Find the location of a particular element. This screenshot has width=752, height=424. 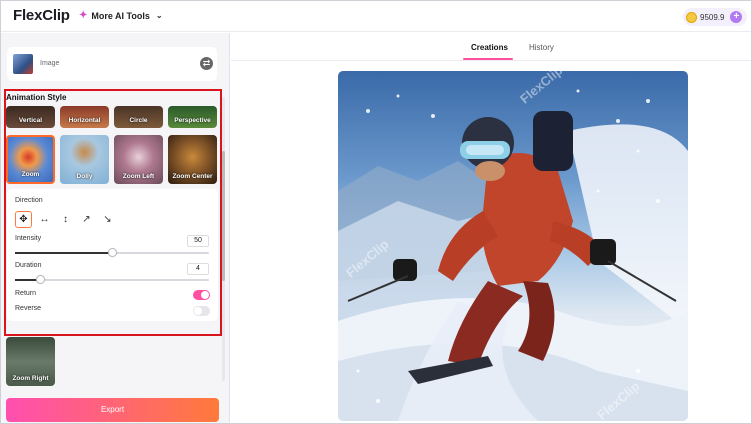

image-thumbnail is located at coordinates (23, 64).